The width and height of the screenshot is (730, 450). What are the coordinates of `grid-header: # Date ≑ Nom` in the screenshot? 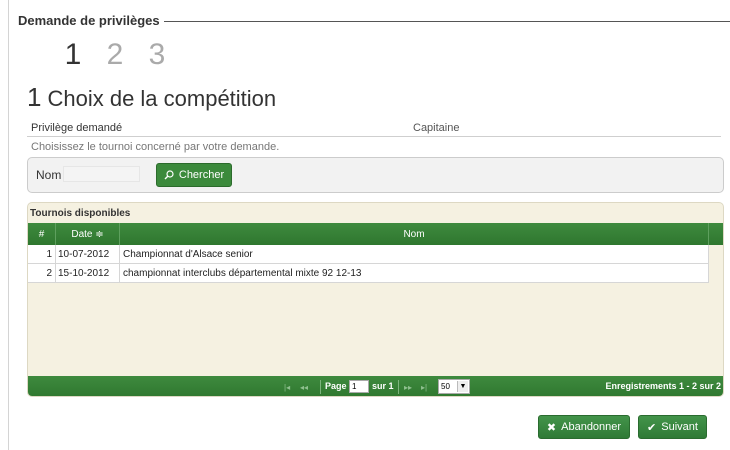 It's located at (375, 234).